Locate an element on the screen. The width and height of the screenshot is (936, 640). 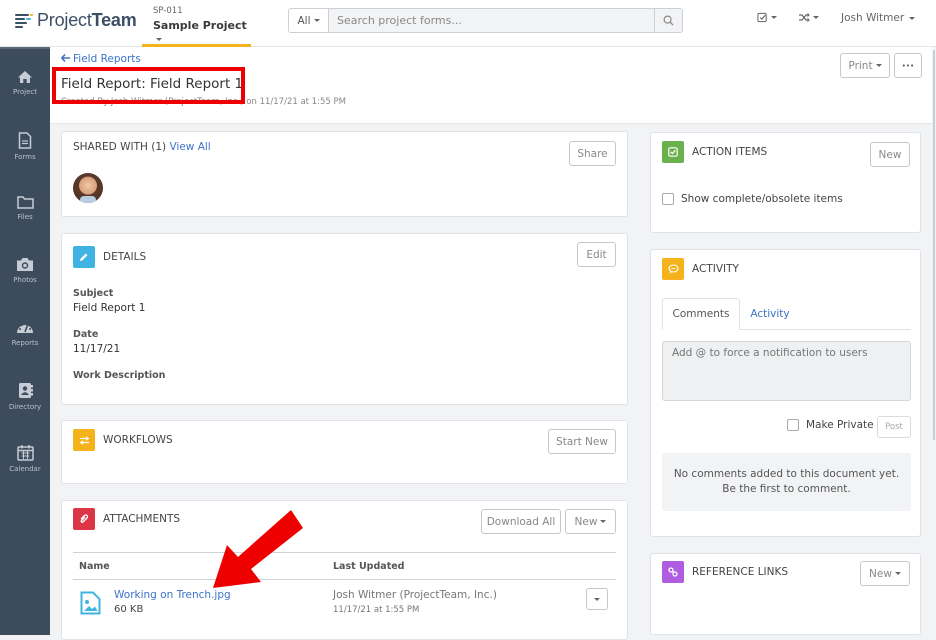
project-code: SP-011 is located at coordinates (168, 11).